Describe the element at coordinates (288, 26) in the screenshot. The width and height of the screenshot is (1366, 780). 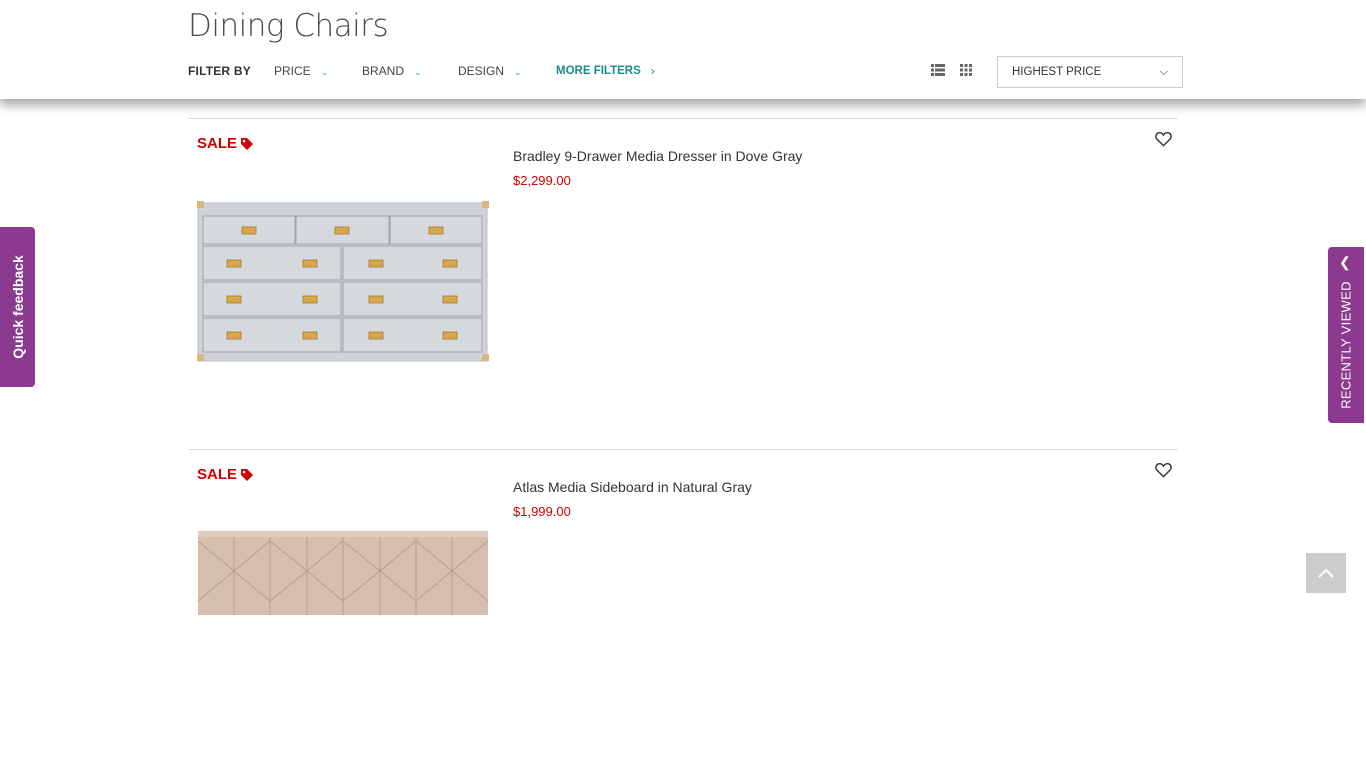
I see `page-title: Dining Chairs` at that location.